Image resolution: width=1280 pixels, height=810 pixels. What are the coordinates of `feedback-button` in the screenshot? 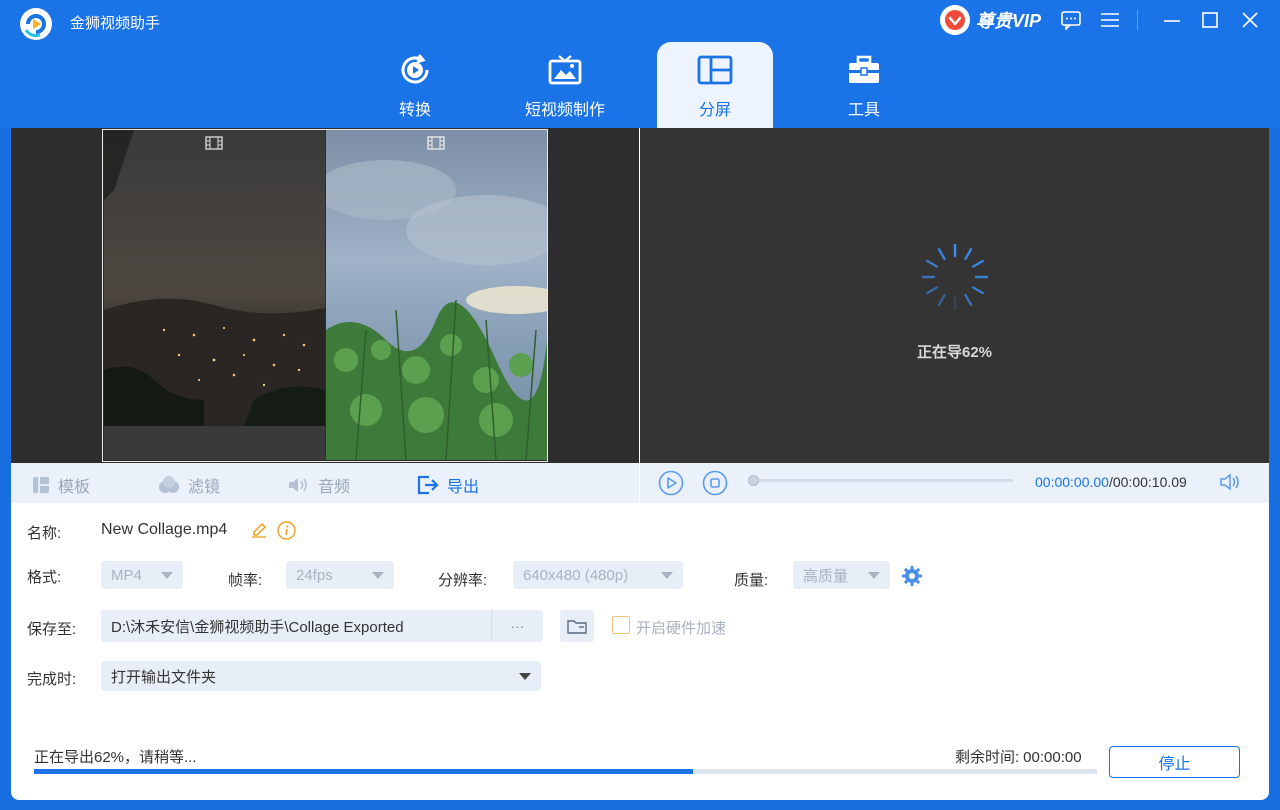 It's located at (1071, 20).